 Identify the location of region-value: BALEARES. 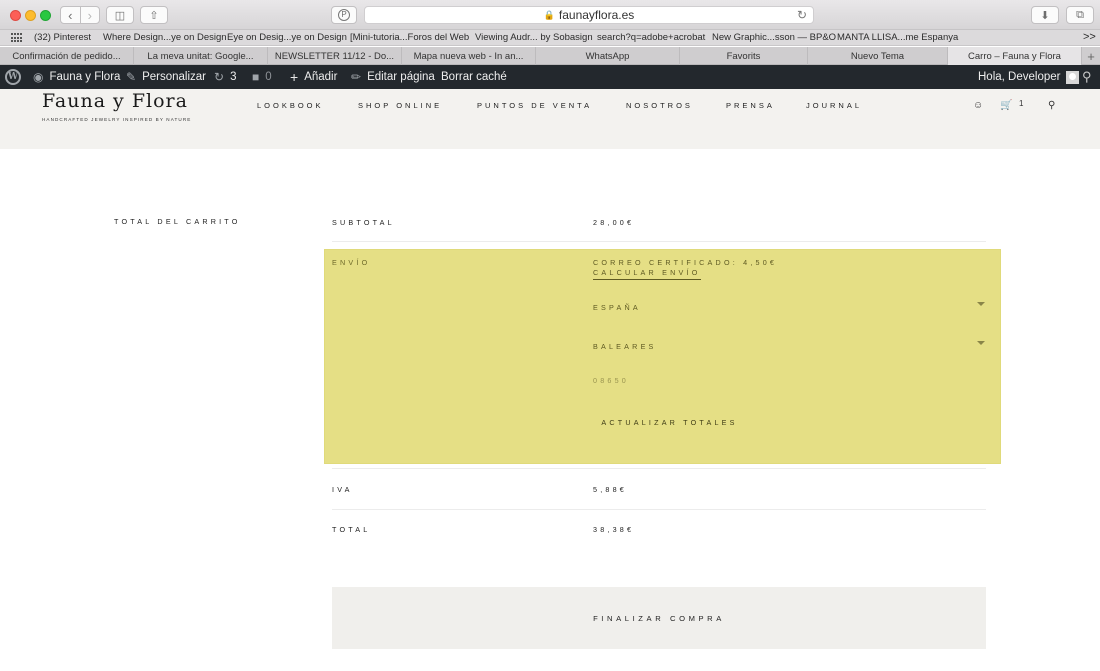
(625, 346).